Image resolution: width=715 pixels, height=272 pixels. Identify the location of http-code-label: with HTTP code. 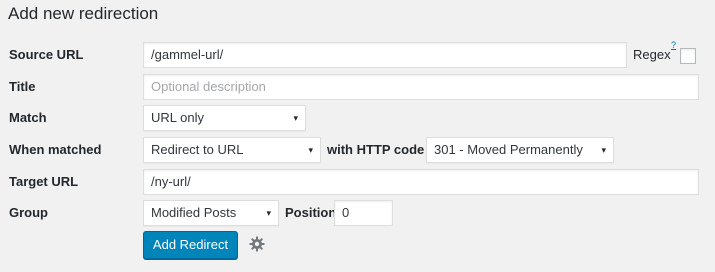
(376, 149).